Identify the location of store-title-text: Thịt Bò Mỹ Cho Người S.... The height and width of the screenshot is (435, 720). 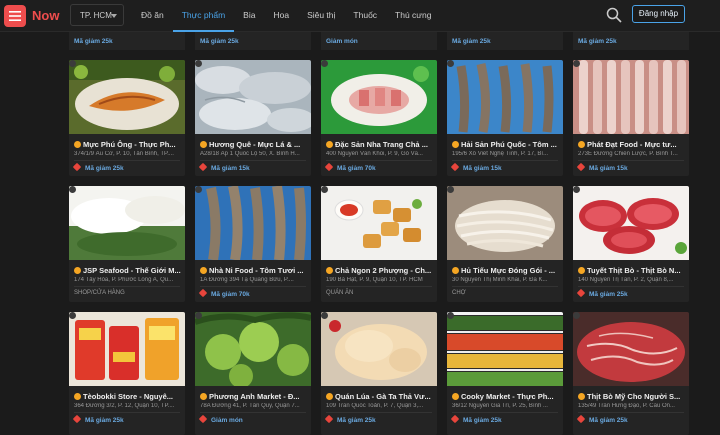
(634, 396).